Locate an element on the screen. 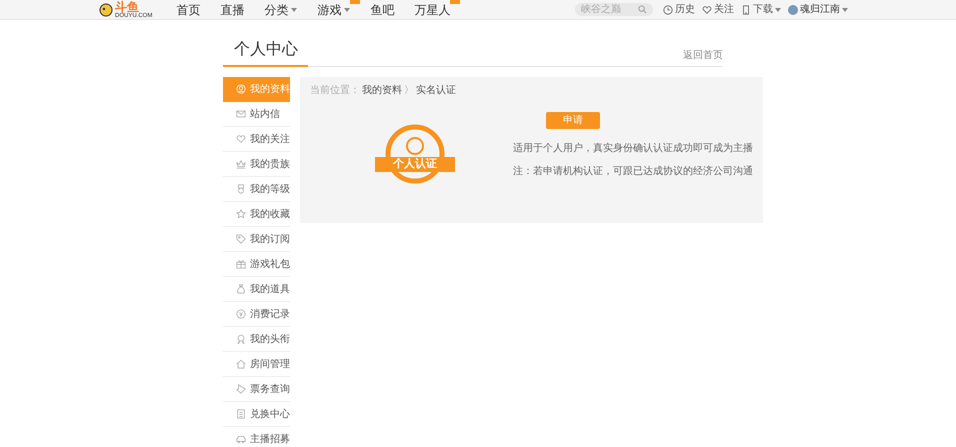 This screenshot has width=956, height=447. clock-icon is located at coordinates (668, 9).